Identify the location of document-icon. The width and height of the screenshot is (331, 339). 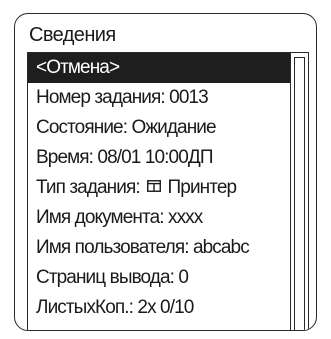
(154, 186).